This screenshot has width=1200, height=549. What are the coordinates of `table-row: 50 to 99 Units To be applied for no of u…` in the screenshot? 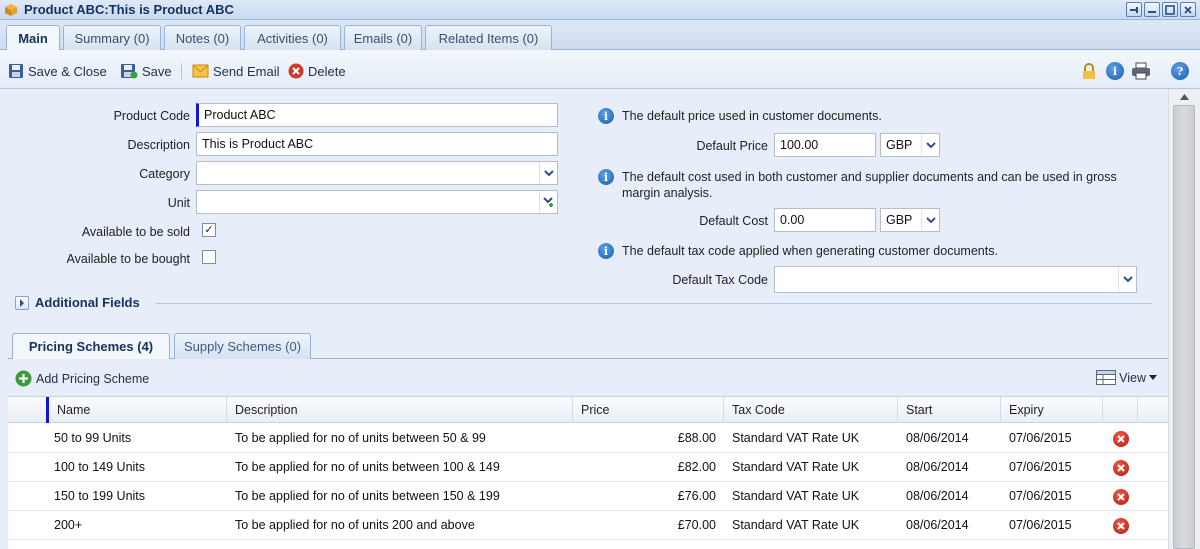 It's located at (588, 438).